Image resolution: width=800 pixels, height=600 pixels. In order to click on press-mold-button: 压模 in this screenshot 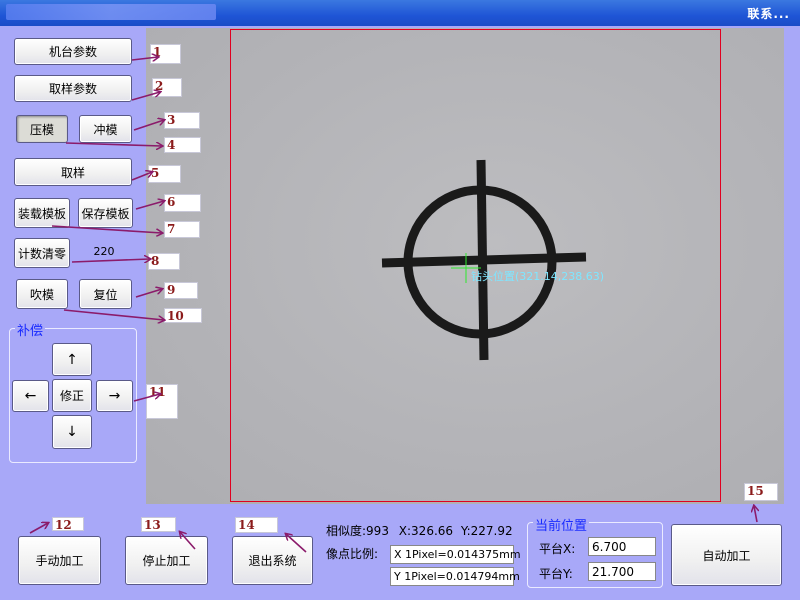, I will do `click(42, 129)`.